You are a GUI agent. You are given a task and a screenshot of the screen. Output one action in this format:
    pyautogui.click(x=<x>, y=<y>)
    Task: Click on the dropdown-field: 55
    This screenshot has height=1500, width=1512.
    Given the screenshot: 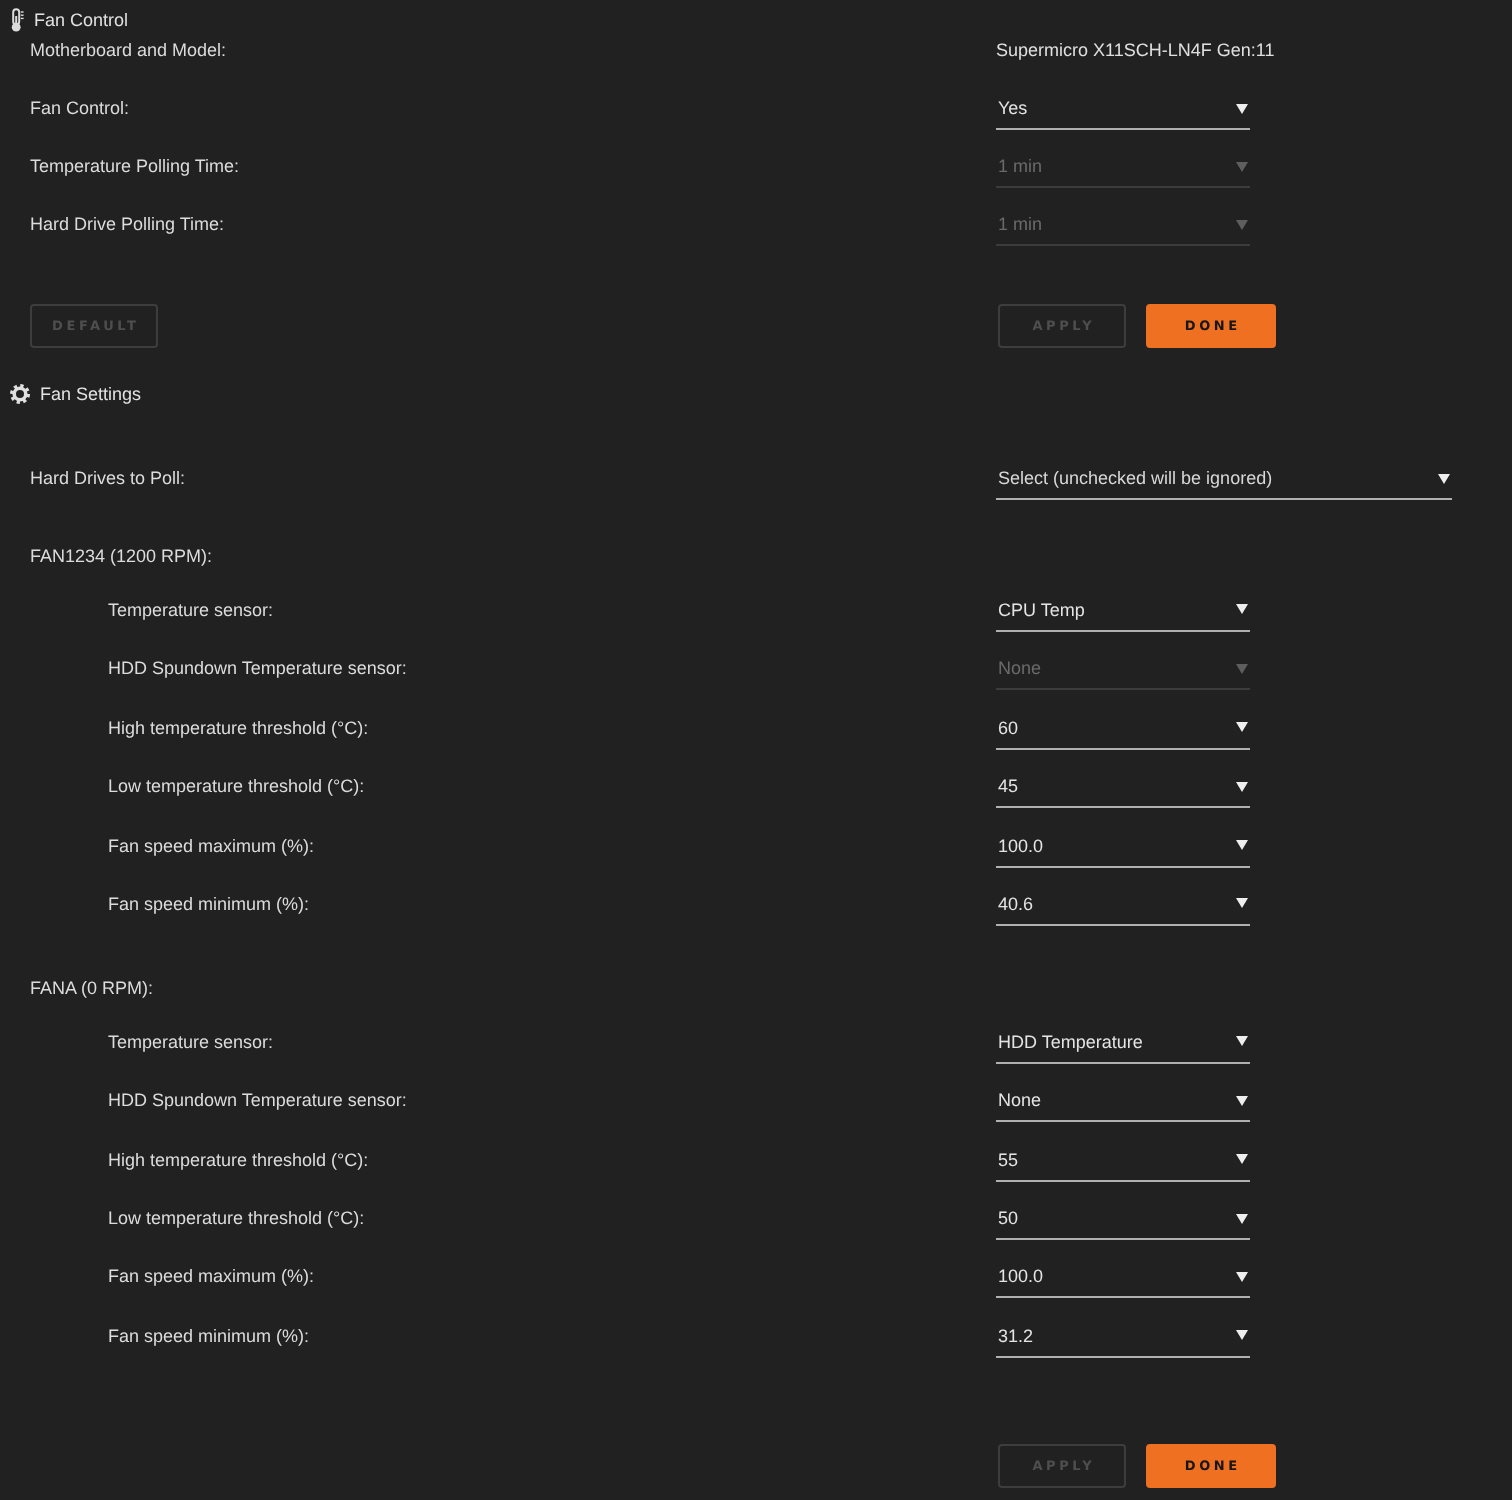 What is the action you would take?
    pyautogui.click(x=1123, y=1163)
    